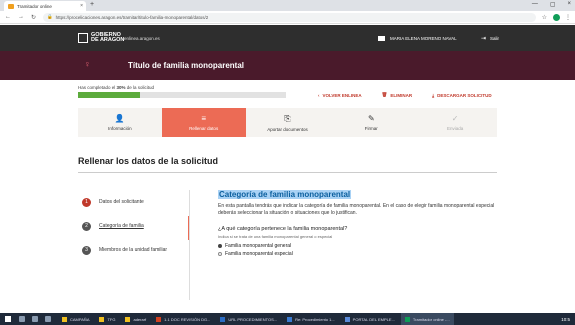  Describe the element at coordinates (35, 319) in the screenshot. I see `task-view-icon` at that location.